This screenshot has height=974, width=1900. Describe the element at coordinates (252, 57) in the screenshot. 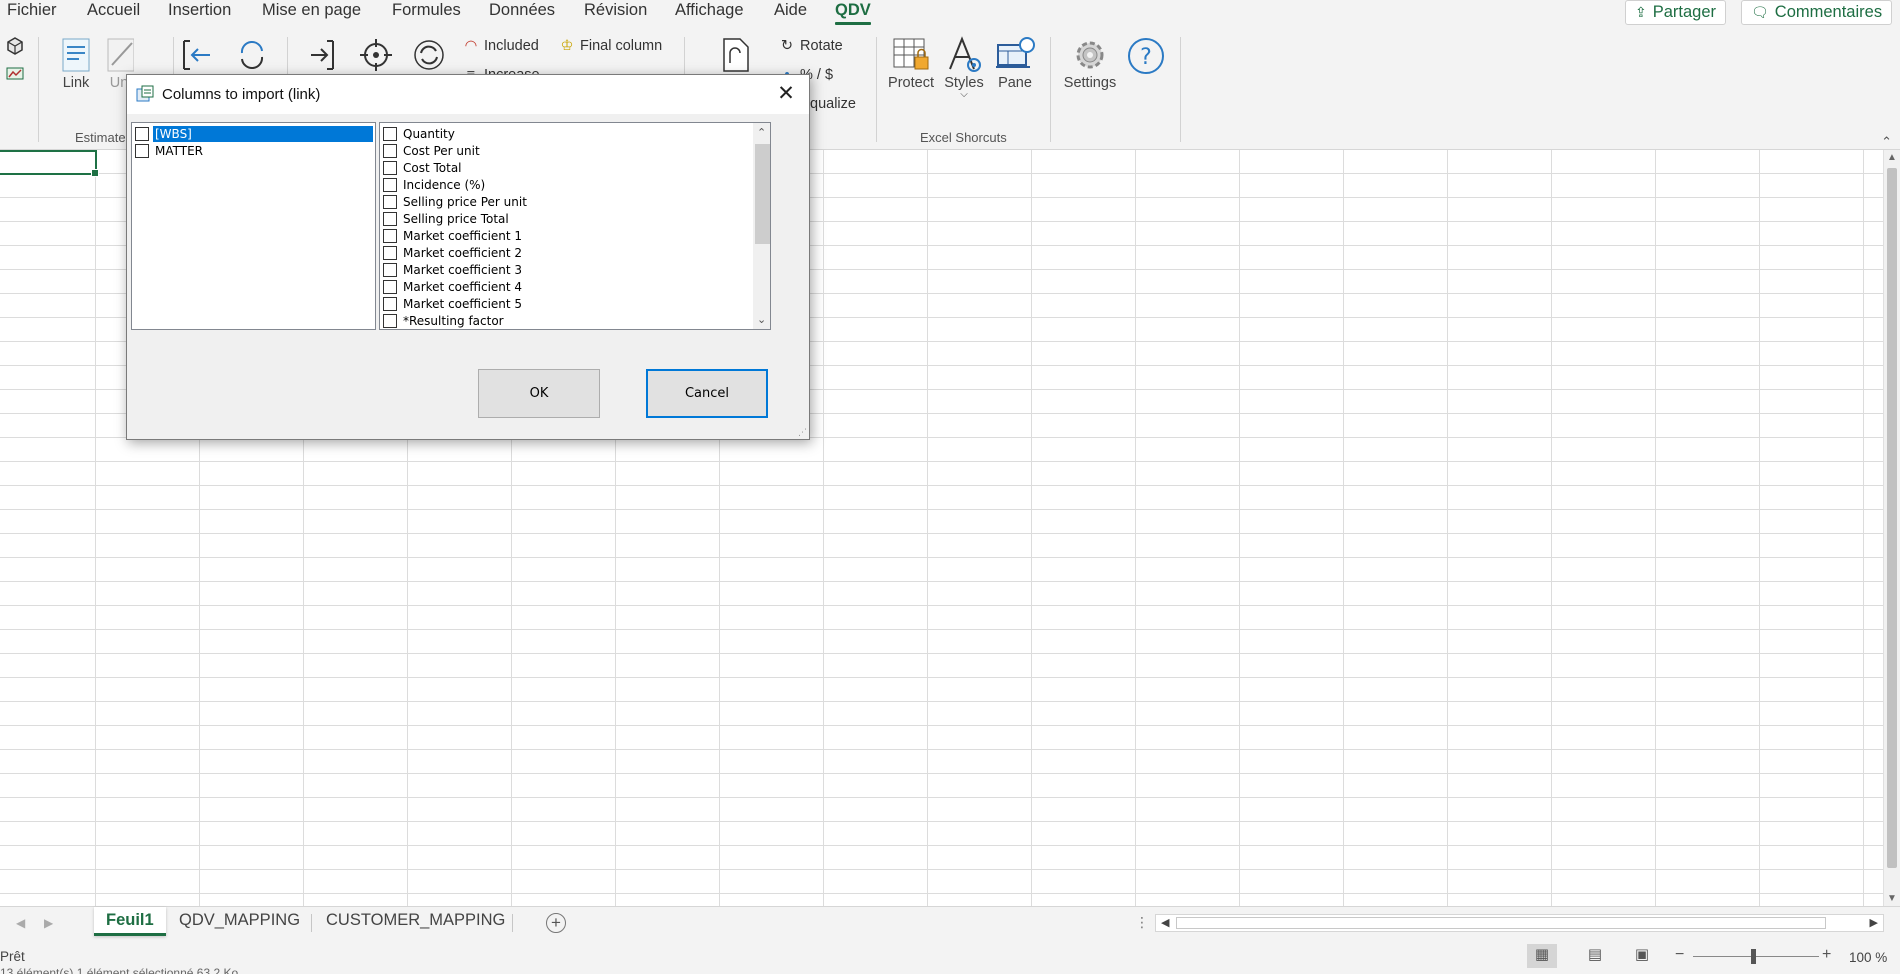

I see `sync-icon` at that location.